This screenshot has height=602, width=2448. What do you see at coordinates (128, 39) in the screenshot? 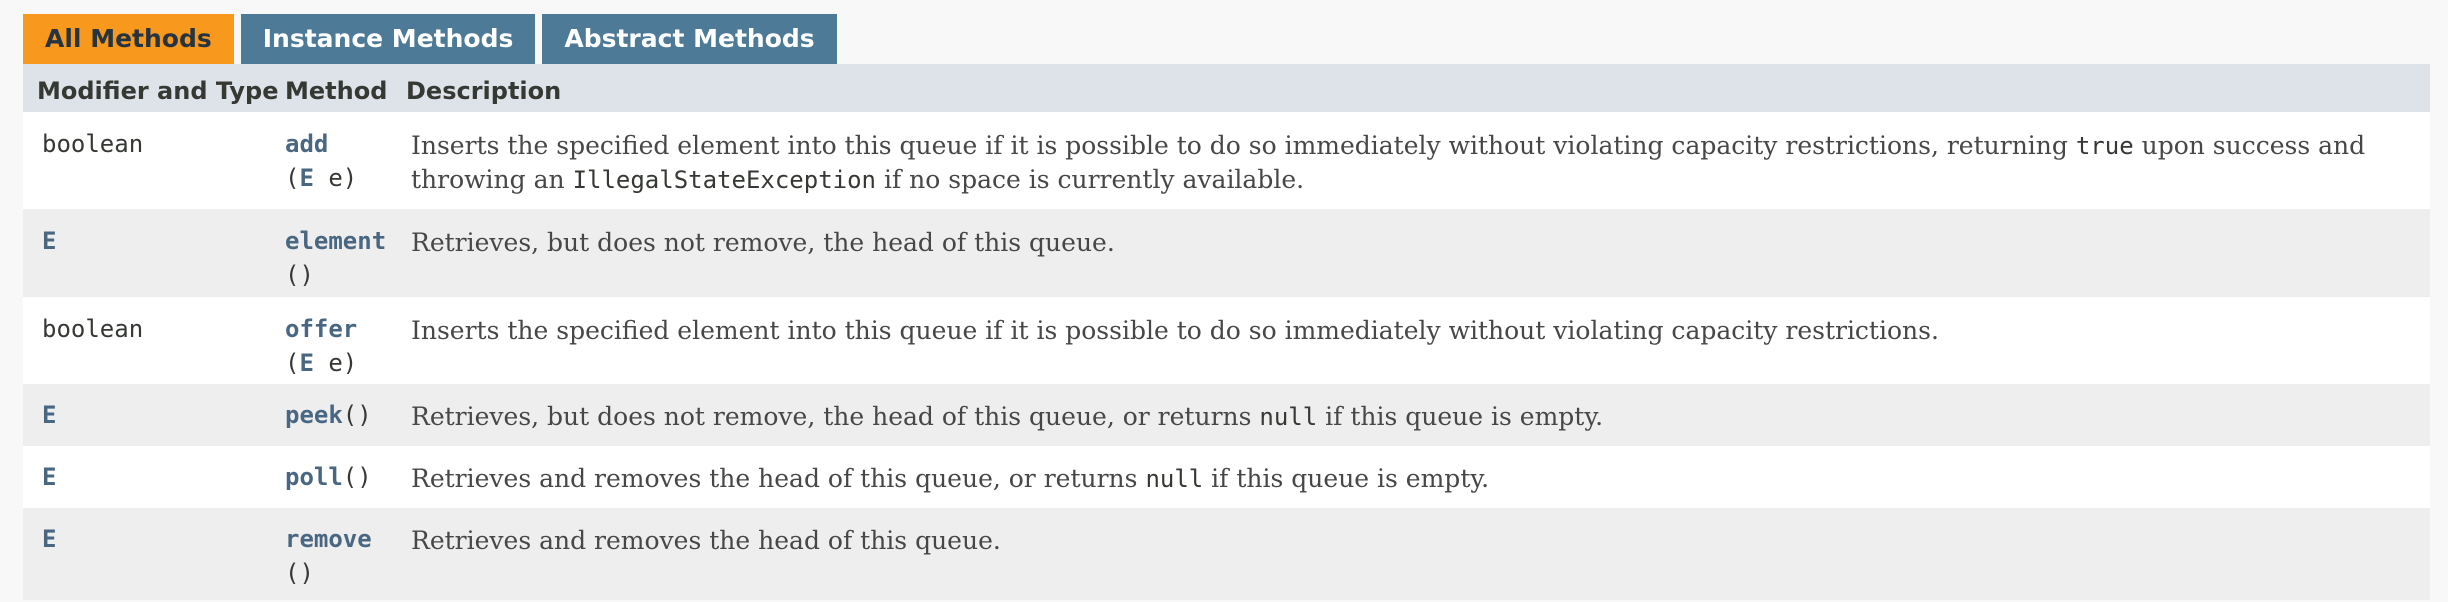
I see `tab-all-methods: All Methods` at bounding box center [128, 39].